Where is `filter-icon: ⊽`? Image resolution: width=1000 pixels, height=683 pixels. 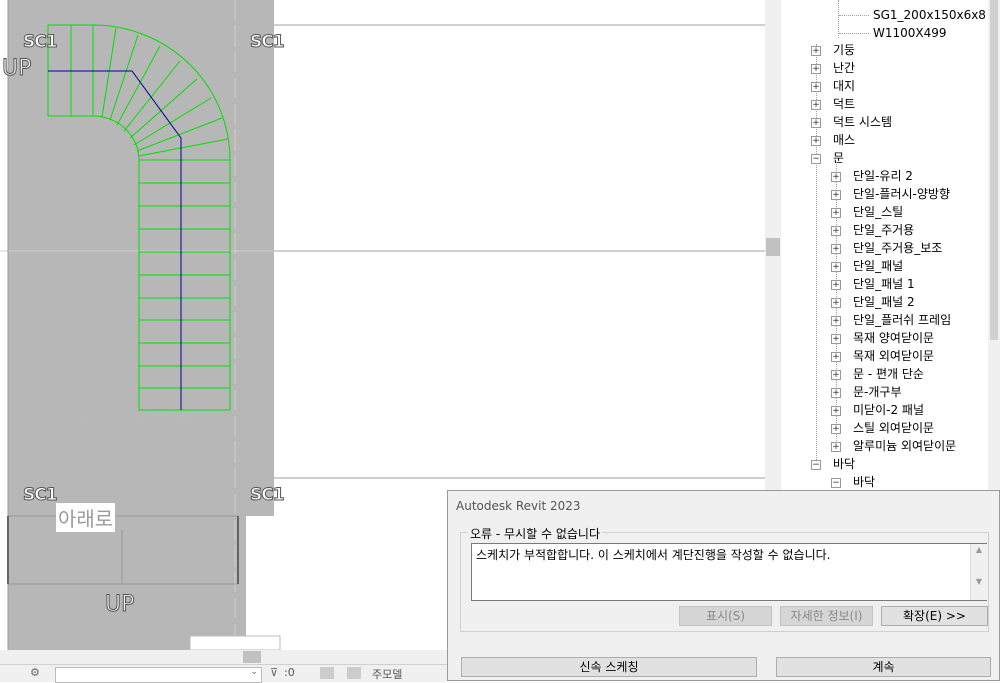
filter-icon: ⊽ is located at coordinates (274, 672).